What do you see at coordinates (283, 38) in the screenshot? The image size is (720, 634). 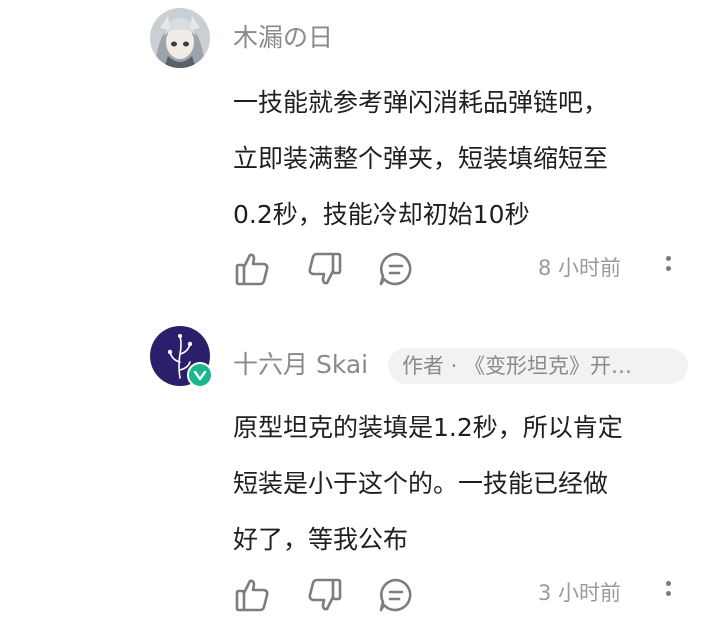 I see `comment-username: 木漏の日` at bounding box center [283, 38].